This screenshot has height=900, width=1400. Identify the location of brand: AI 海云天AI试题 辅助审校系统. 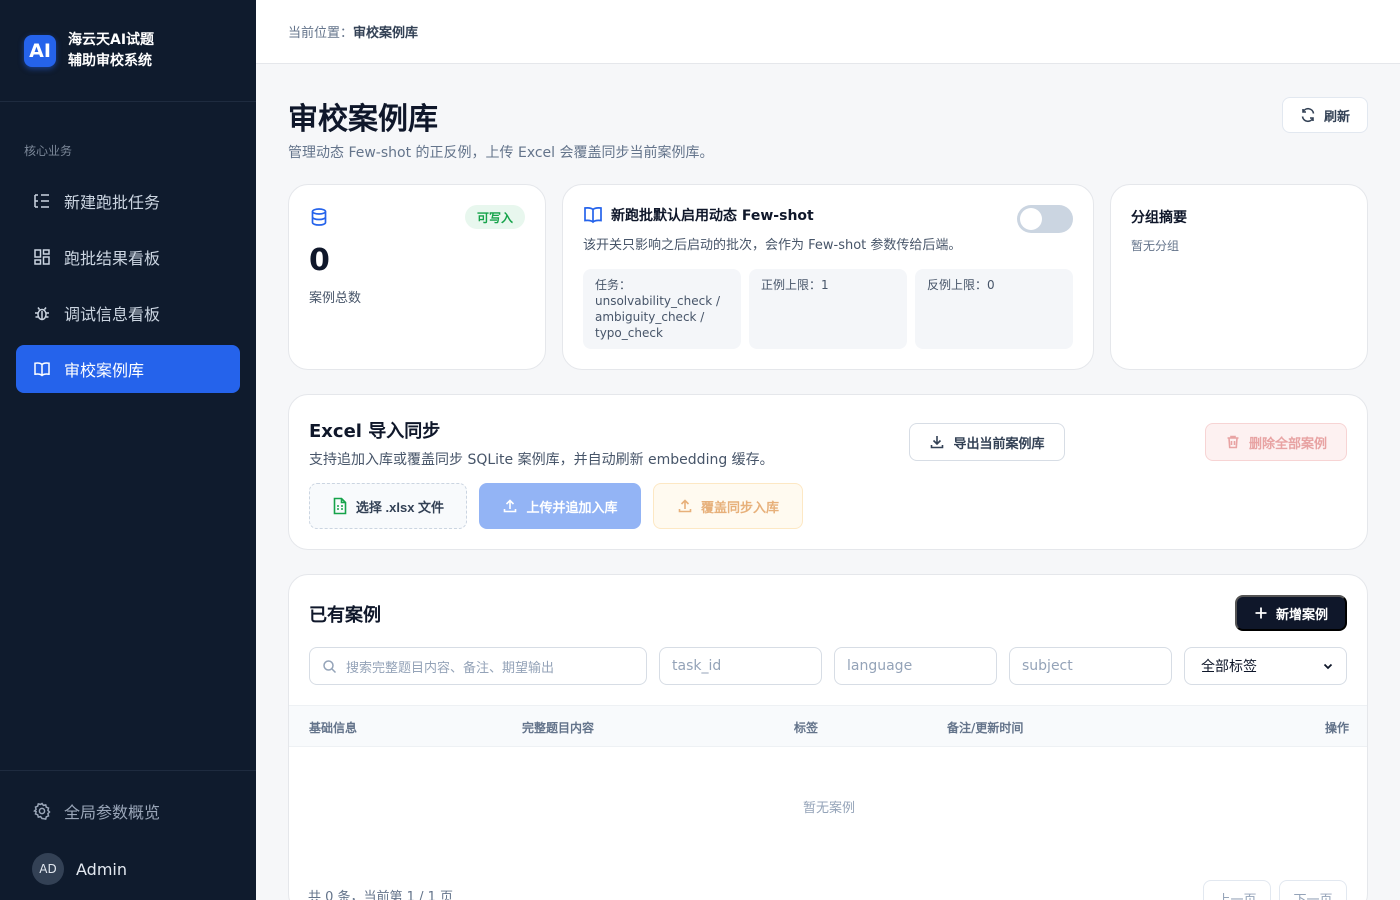
(128, 51).